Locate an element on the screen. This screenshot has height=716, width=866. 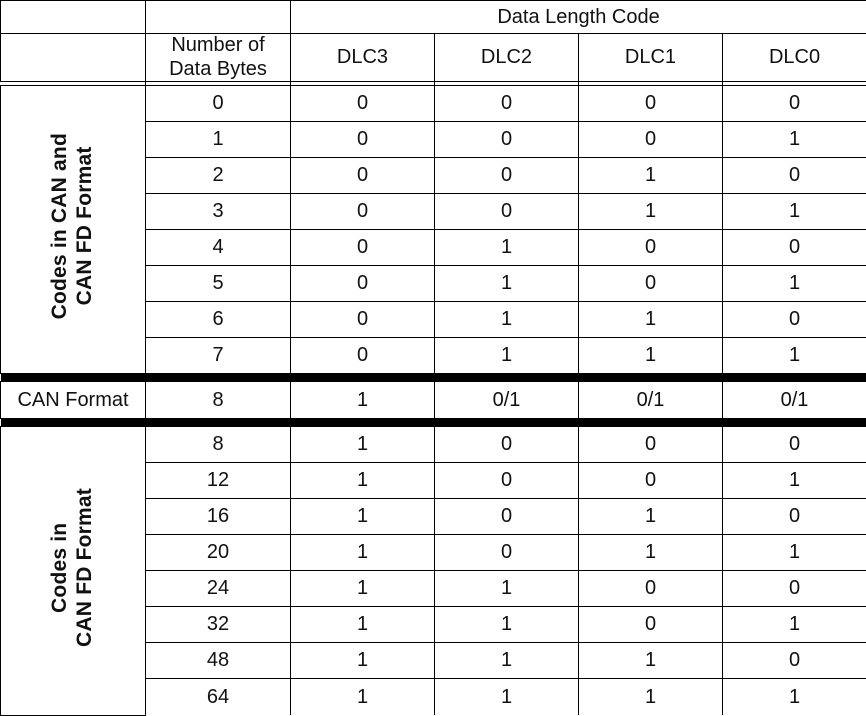
header-dlc3: DLC3 is located at coordinates (363, 58).